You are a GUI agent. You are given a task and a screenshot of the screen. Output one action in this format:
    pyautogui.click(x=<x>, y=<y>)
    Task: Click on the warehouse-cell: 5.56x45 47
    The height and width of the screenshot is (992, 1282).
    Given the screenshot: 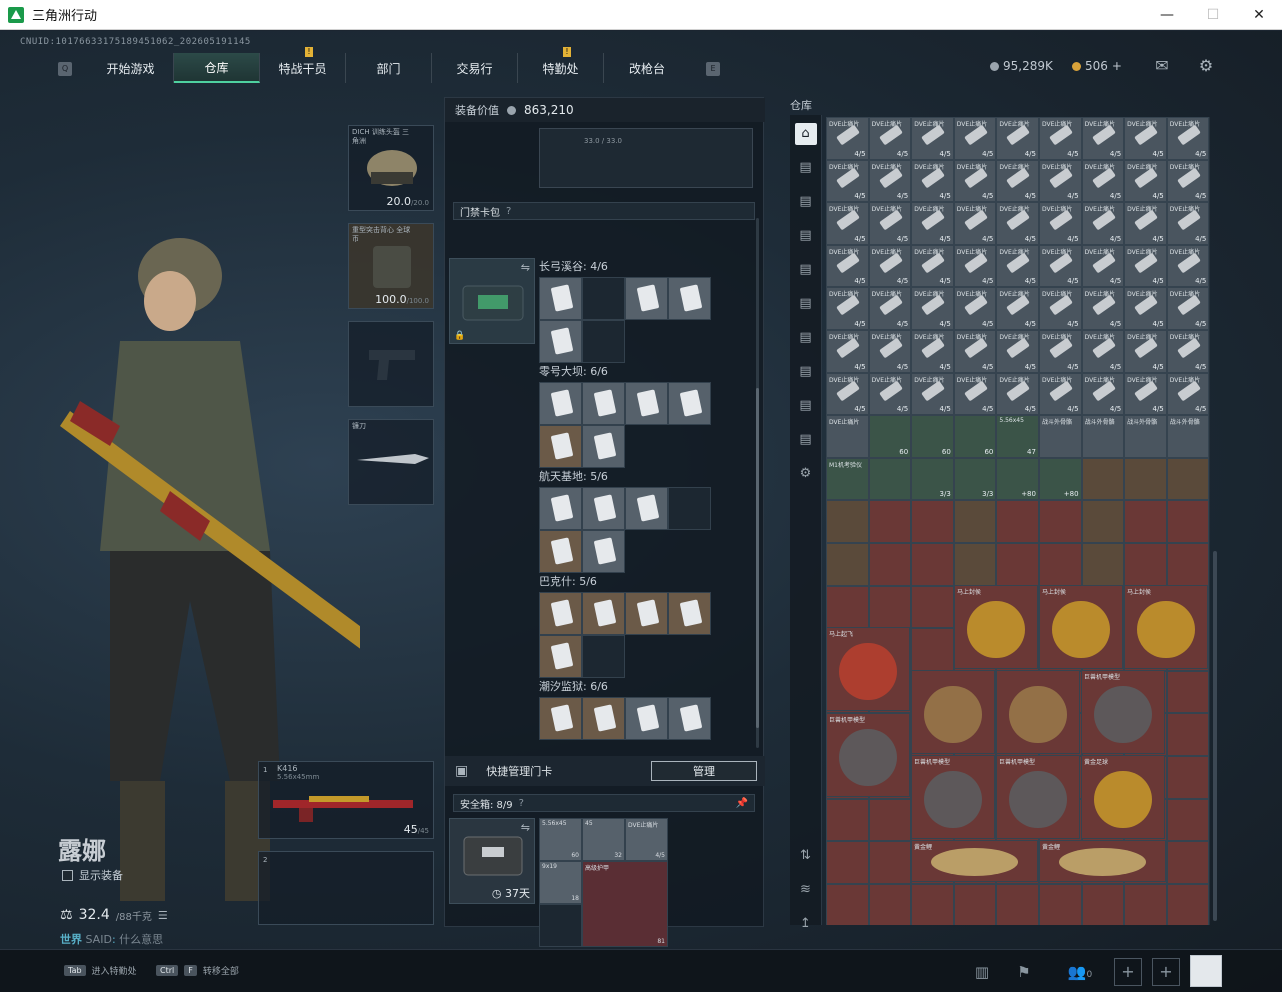 What is the action you would take?
    pyautogui.click(x=1017, y=436)
    